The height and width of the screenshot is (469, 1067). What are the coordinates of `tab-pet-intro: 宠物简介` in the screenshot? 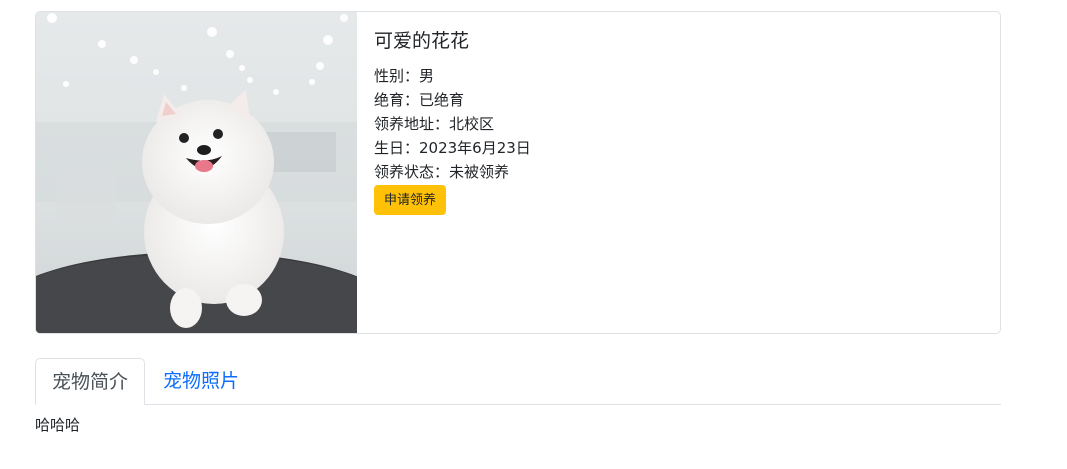 It's located at (90, 381).